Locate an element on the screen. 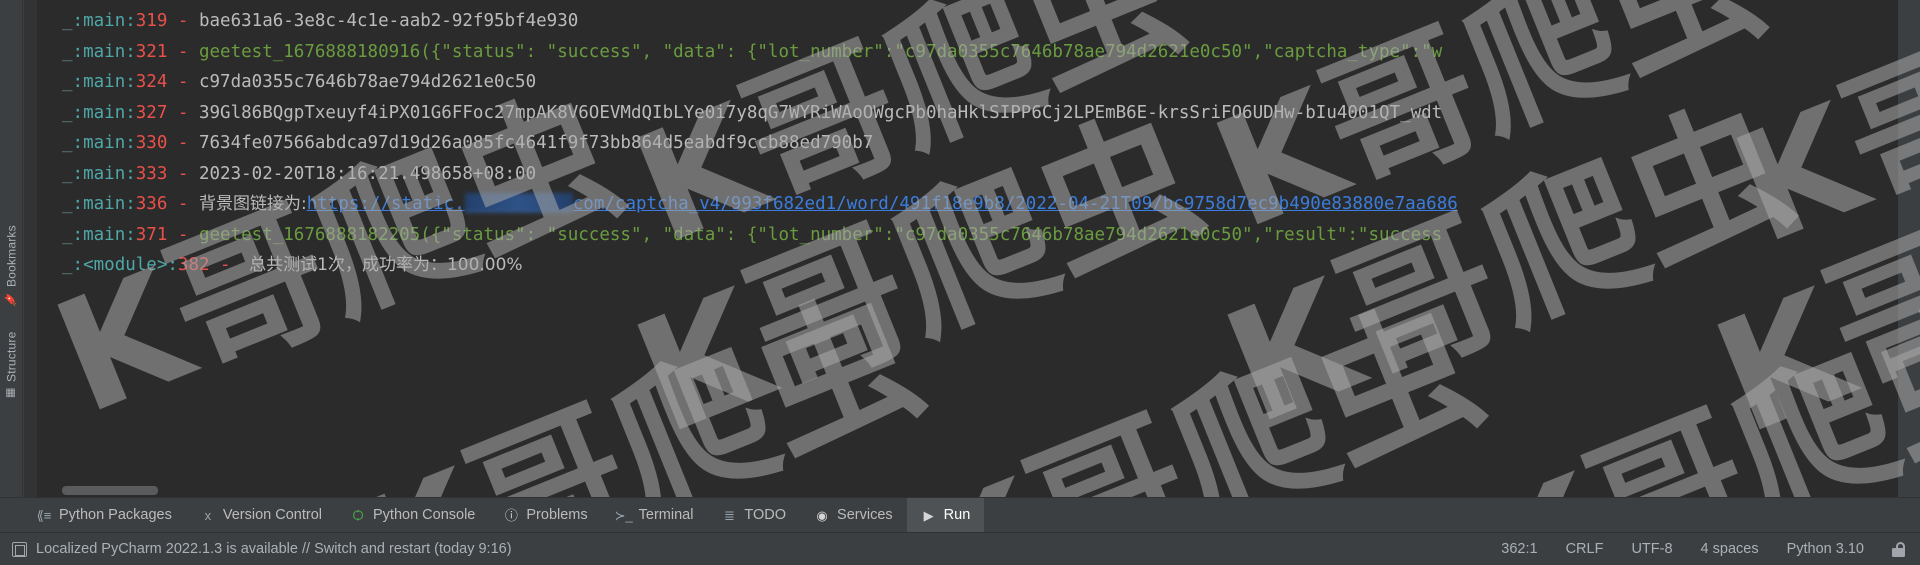 The image size is (1920, 565). tab-python-console-label: Python Console is located at coordinates (424, 515).